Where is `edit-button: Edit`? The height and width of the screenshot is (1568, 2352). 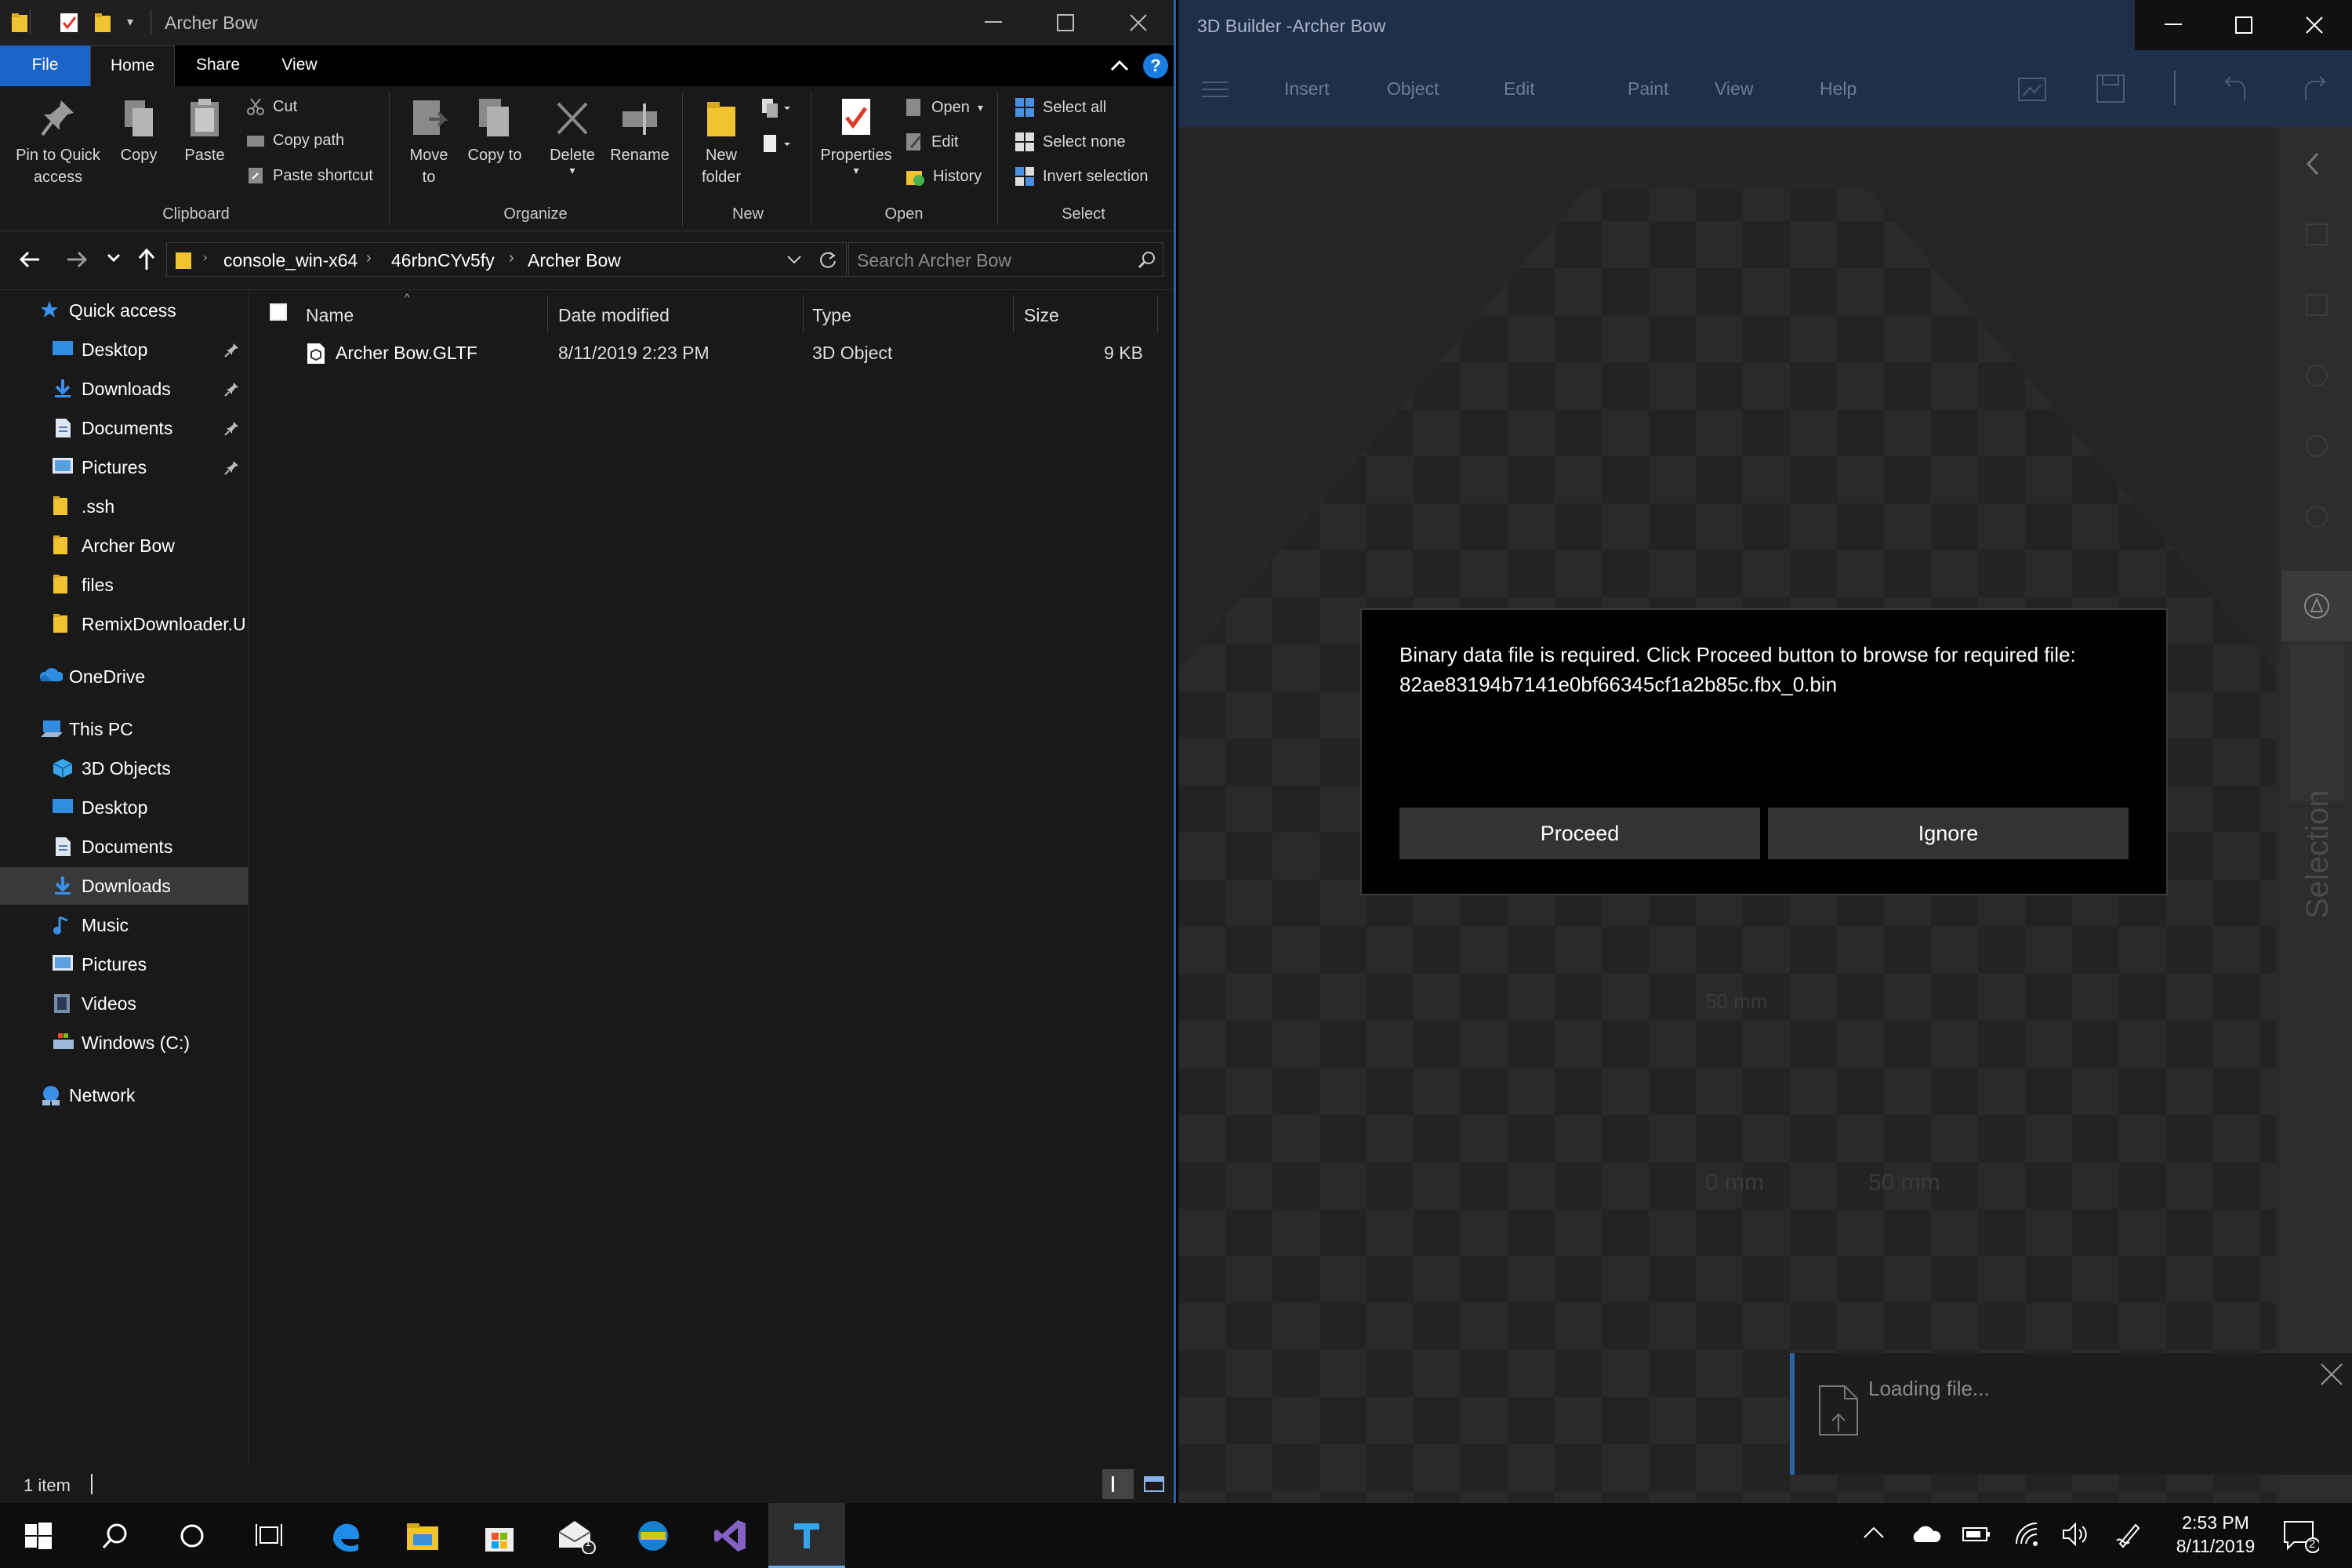
edit-button: Edit is located at coordinates (931, 142).